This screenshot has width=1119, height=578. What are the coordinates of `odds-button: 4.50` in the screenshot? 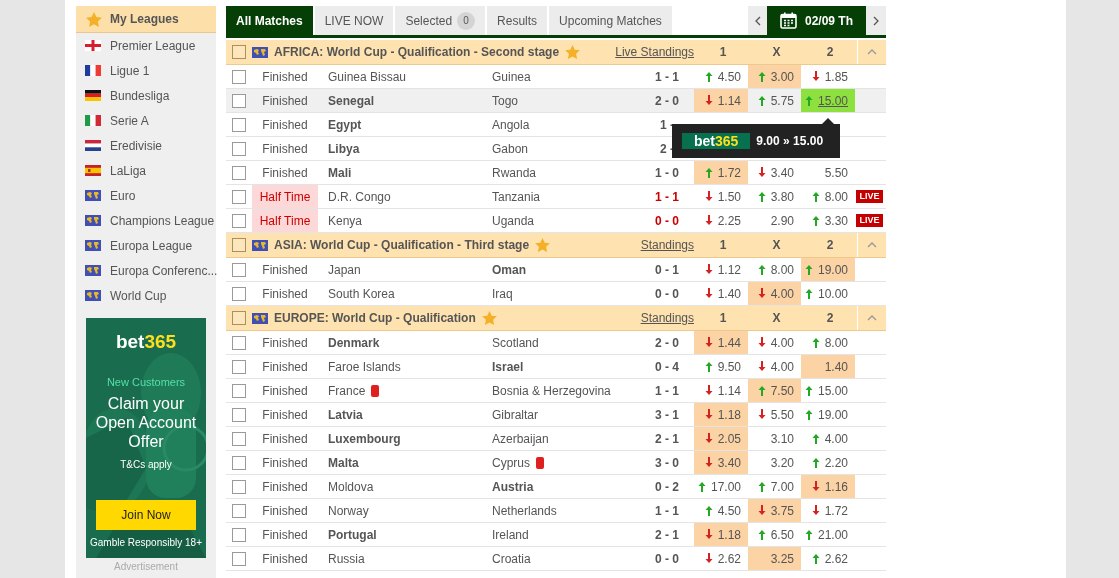 It's located at (721, 510).